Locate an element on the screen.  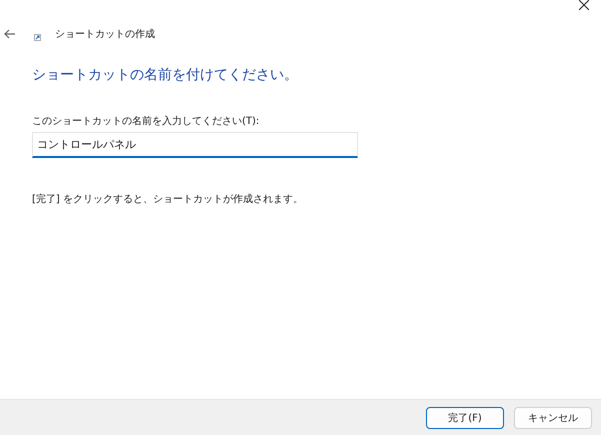
finish-button: 完了(F) is located at coordinates (465, 417).